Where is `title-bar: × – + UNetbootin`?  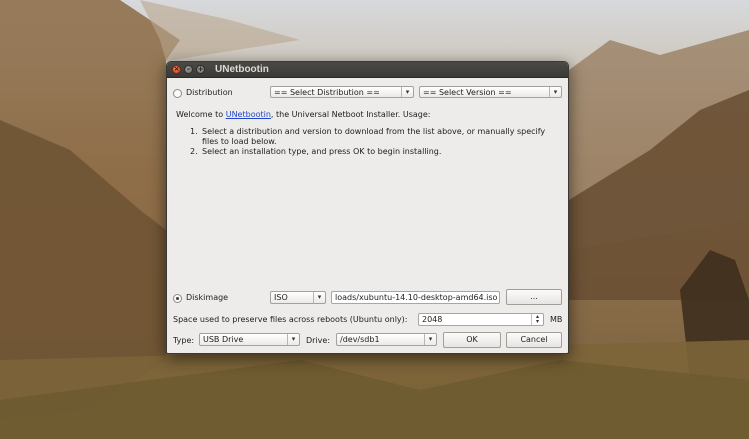 title-bar: × – + UNetbootin is located at coordinates (367, 70).